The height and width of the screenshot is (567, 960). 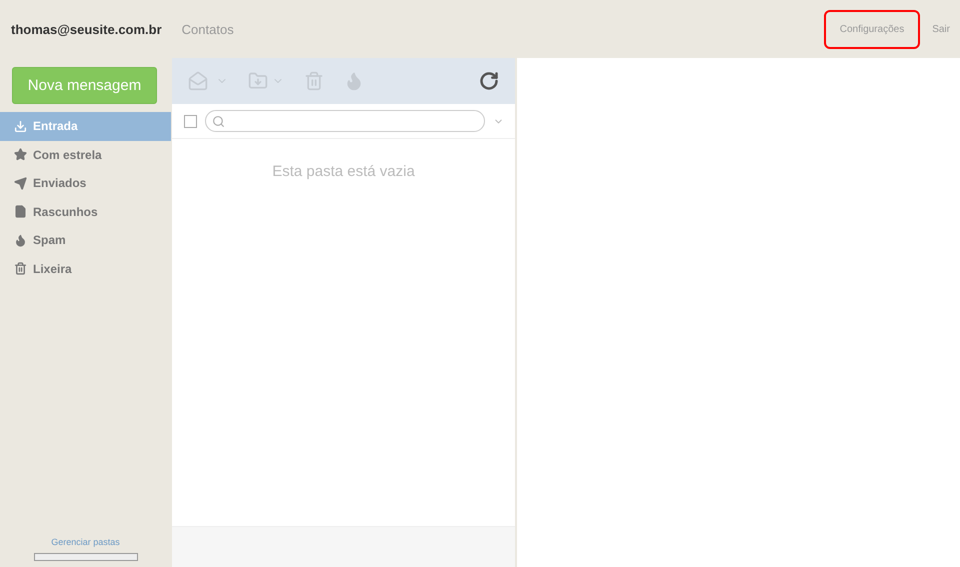 I want to click on inbox-icon, so click(x=20, y=126).